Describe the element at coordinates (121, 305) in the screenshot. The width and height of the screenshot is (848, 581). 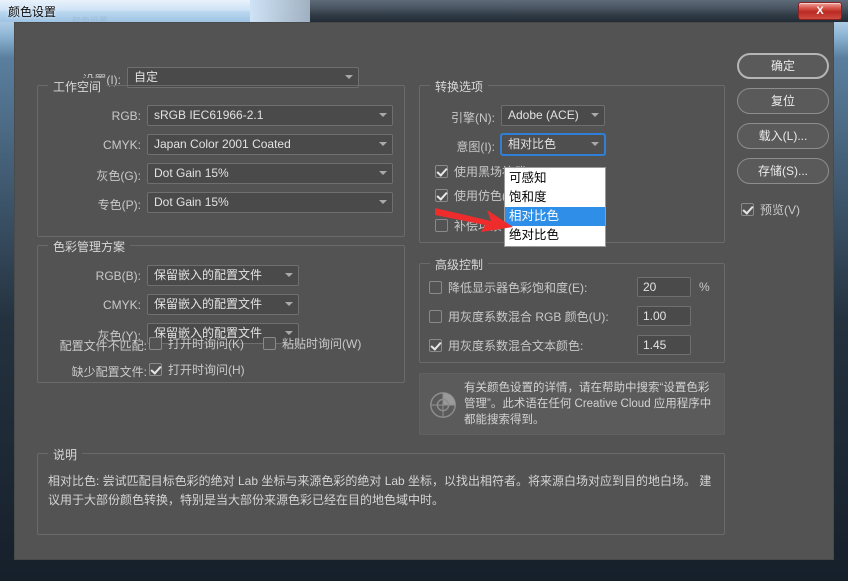
I see `policy-cmyk-label: CMYK:` at that location.